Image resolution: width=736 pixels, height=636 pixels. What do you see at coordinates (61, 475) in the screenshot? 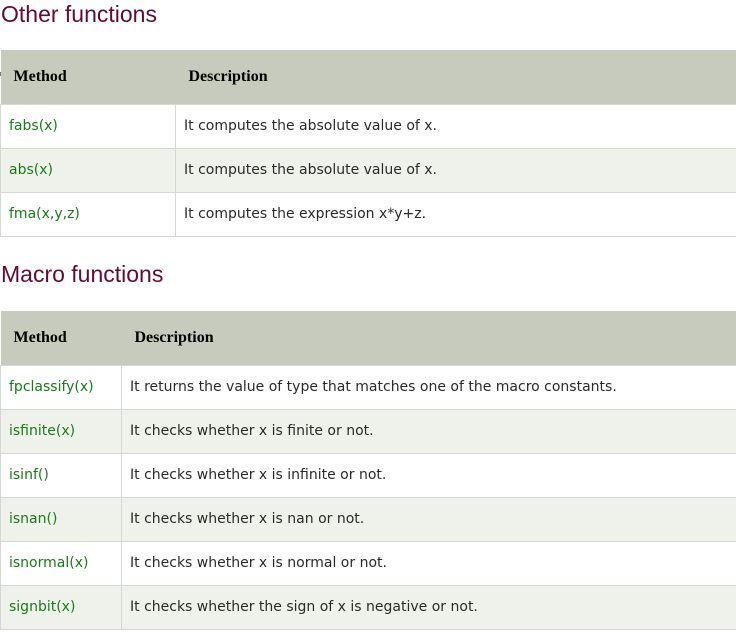
I see `method-cell: isinf()` at bounding box center [61, 475].